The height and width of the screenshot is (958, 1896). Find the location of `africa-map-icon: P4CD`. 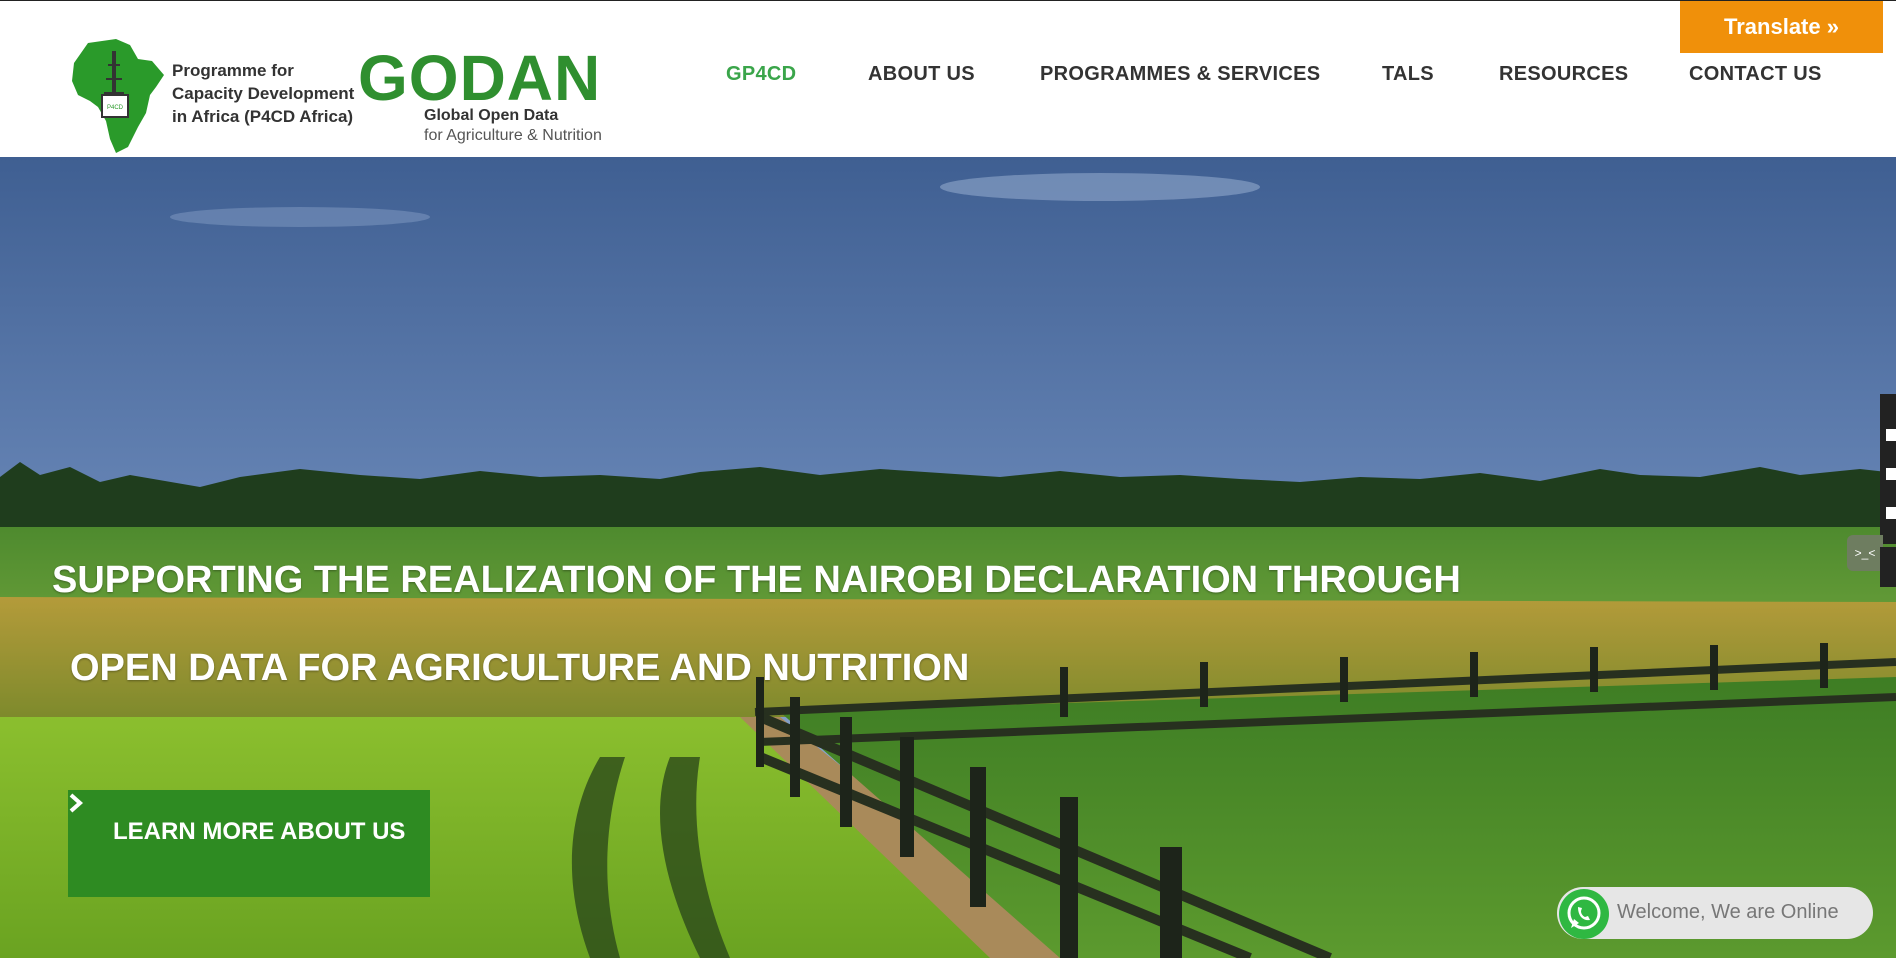

africa-map-icon: P4CD is located at coordinates (118, 96).